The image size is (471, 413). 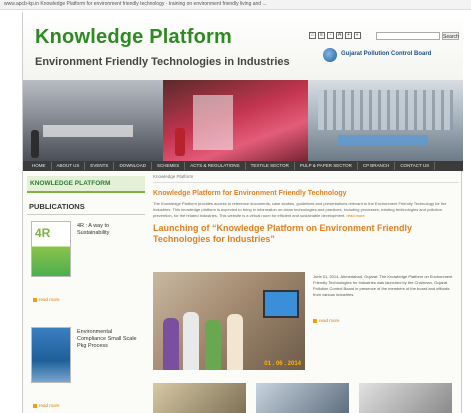 What do you see at coordinates (169, 166) in the screenshot?
I see `nav-item-schemes: SCHEMES` at bounding box center [169, 166].